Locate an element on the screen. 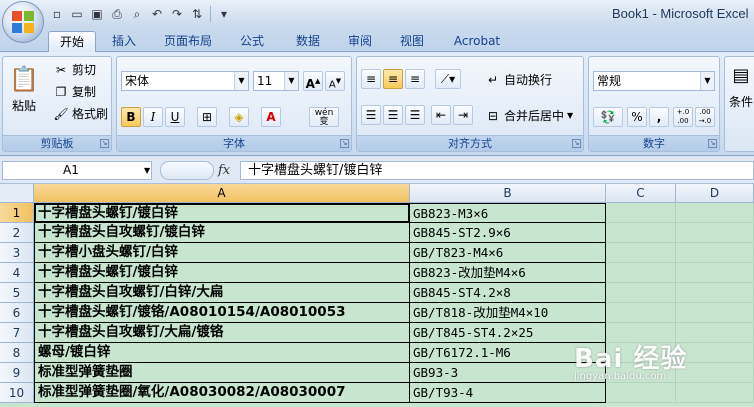 This screenshot has height=407, width=754. format-painter-button: 🖌 格式刷 is located at coordinates (80, 113).